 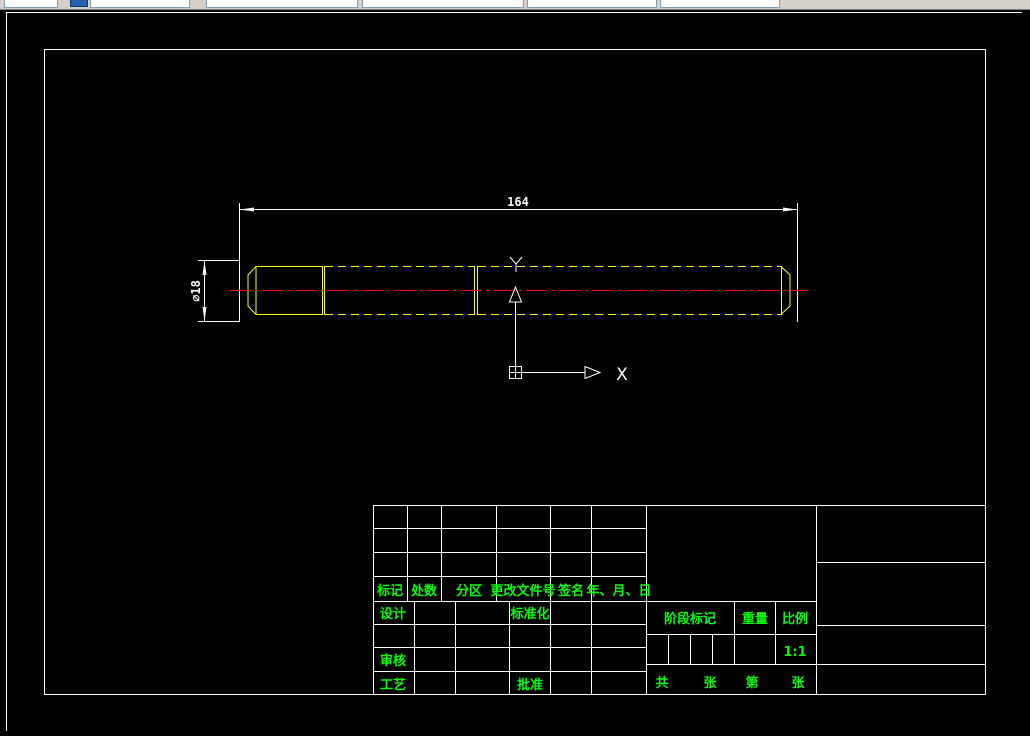 I want to click on weight-label: 重量, so click(x=755, y=619).